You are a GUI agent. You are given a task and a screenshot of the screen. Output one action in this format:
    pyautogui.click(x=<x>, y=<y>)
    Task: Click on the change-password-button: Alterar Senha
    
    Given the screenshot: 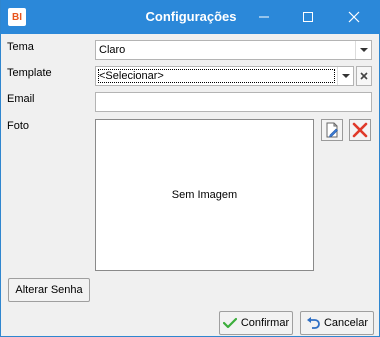 What is the action you would take?
    pyautogui.click(x=49, y=290)
    